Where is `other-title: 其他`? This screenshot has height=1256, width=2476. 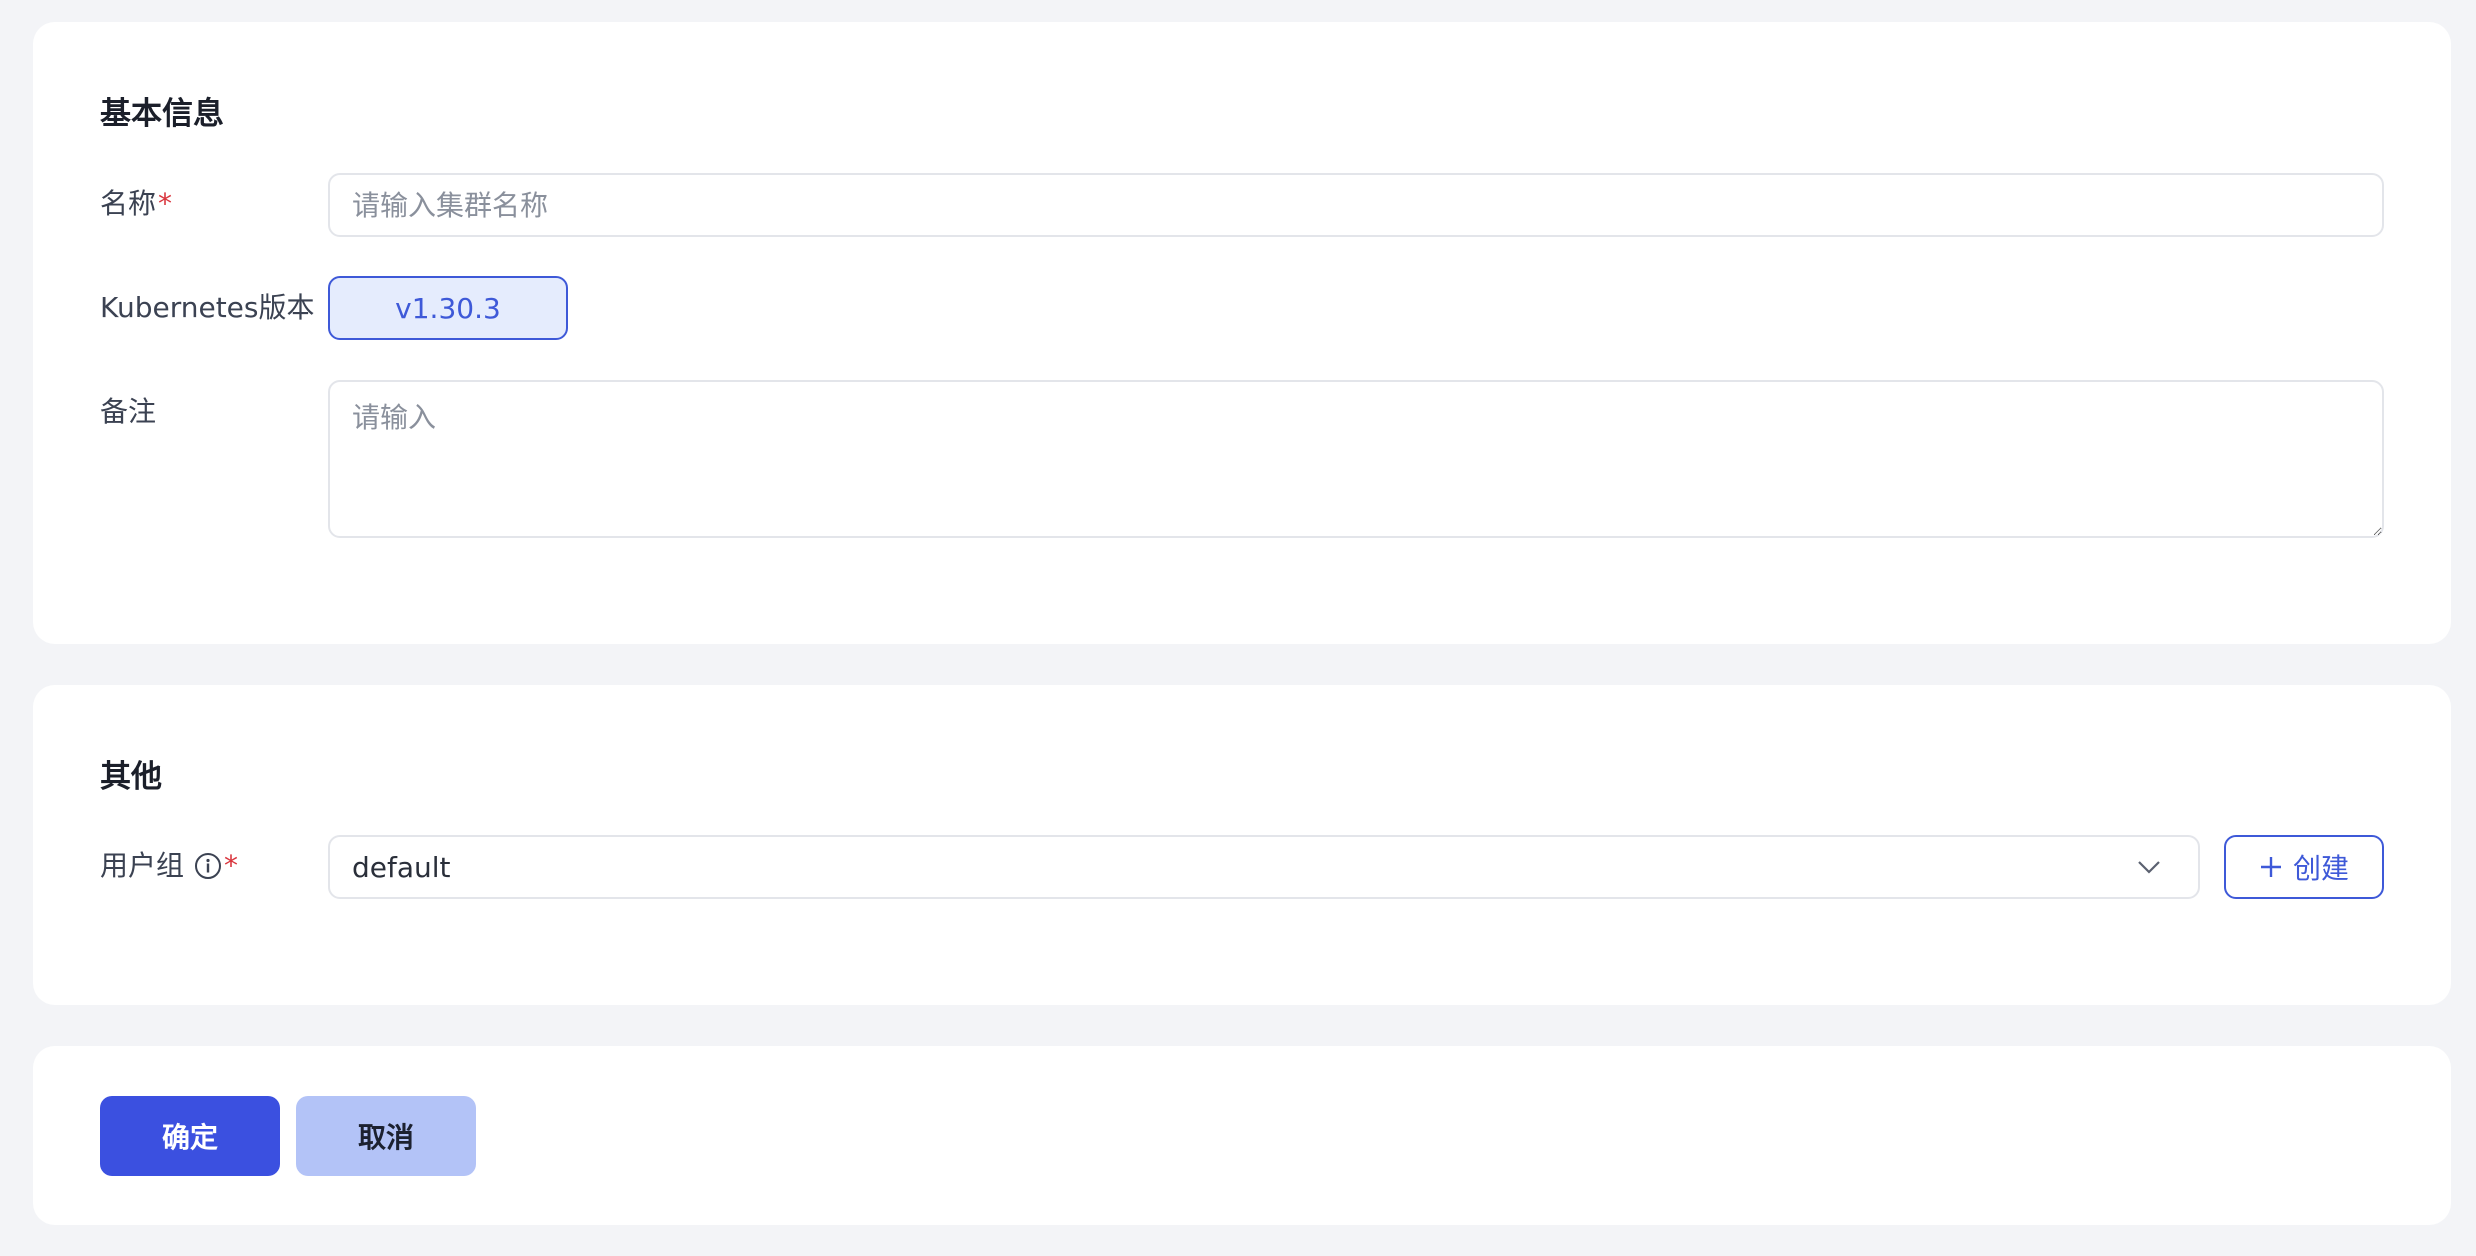 other-title: 其他 is located at coordinates (131, 777).